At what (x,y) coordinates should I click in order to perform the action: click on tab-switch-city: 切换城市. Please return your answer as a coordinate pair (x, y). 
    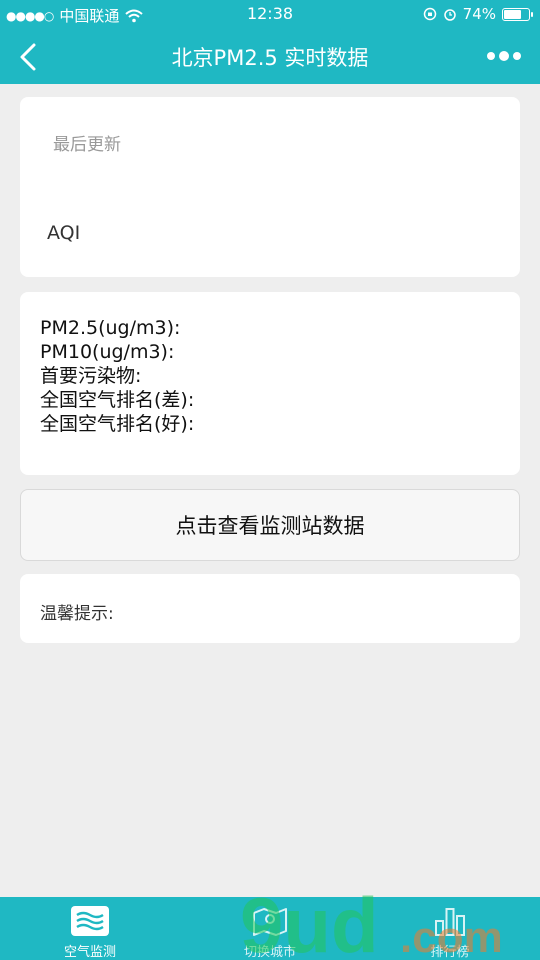
    Looking at the image, I should click on (270, 928).